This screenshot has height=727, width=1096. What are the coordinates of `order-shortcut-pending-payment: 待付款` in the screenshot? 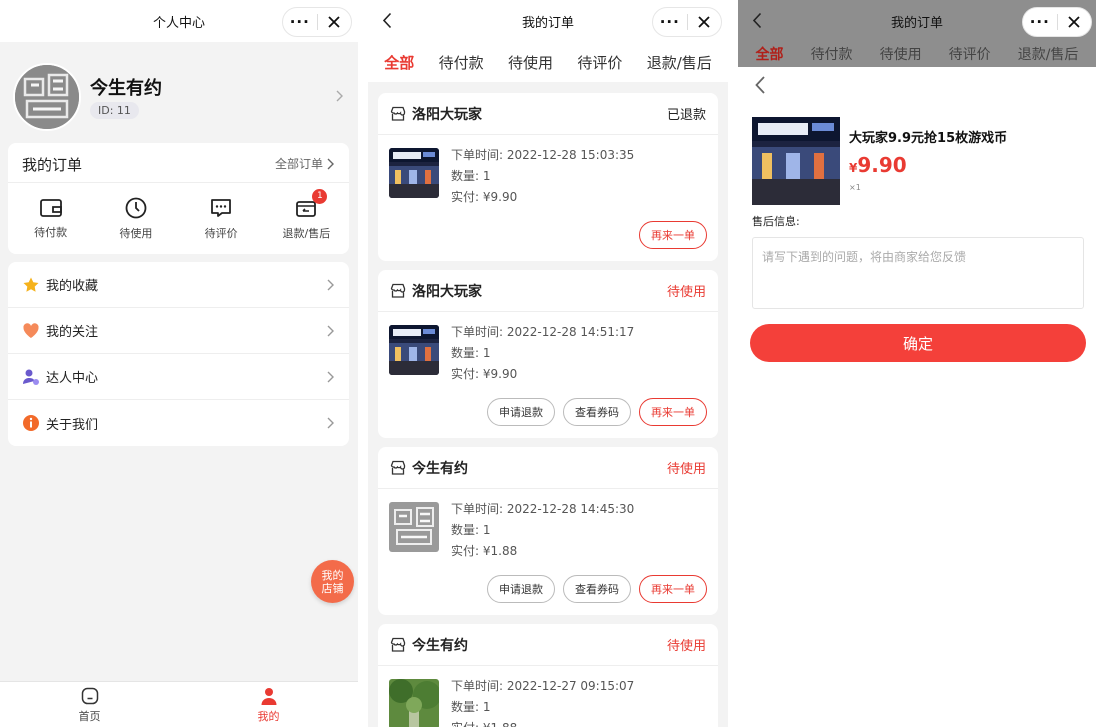 It's located at (50, 218).